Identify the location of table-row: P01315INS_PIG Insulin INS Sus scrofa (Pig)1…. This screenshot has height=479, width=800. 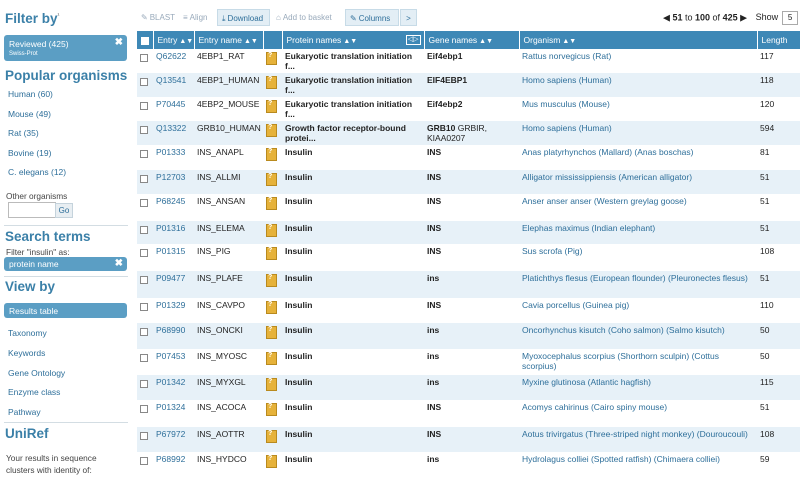
(468, 257).